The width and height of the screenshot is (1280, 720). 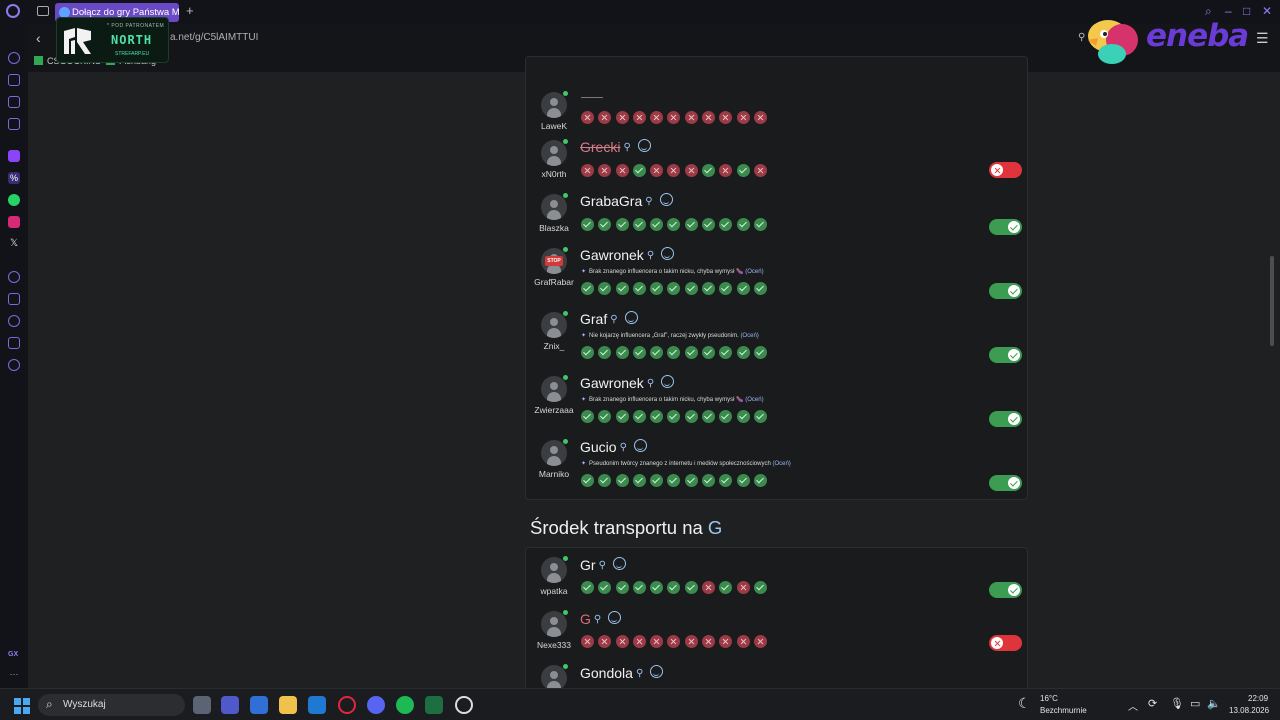 I want to click on sidebar-extensions-icon, so click(x=14, y=343).